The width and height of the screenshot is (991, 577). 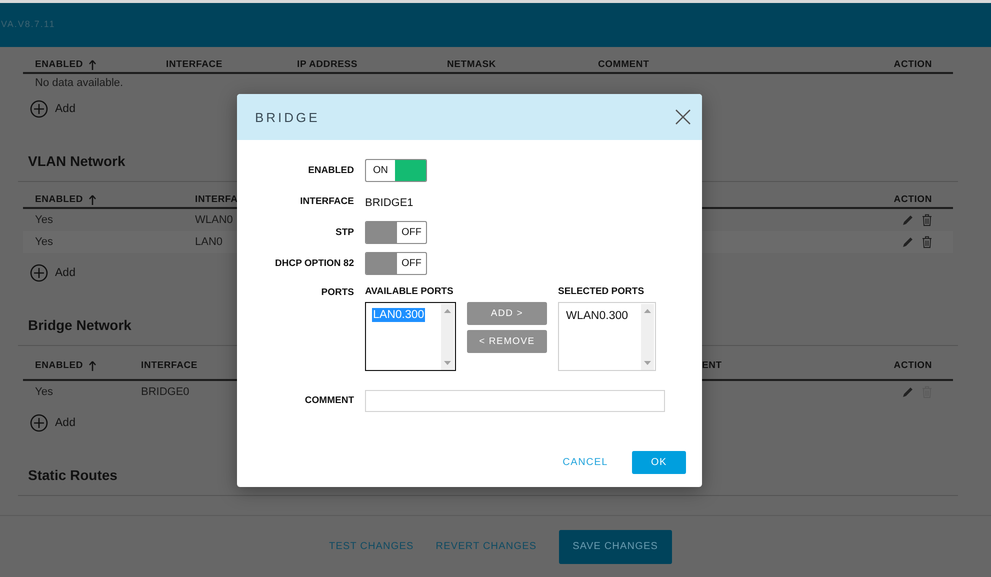 I want to click on field-label: STP, so click(x=344, y=232).